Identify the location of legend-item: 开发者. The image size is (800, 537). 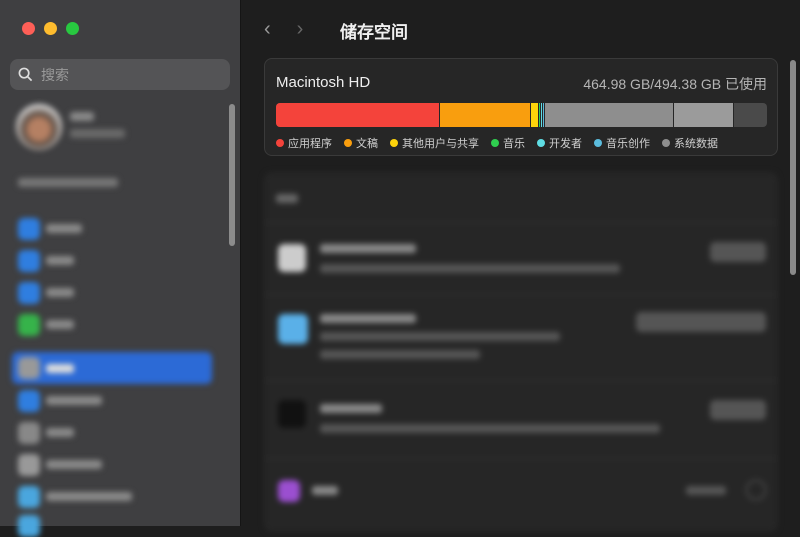
(559, 143).